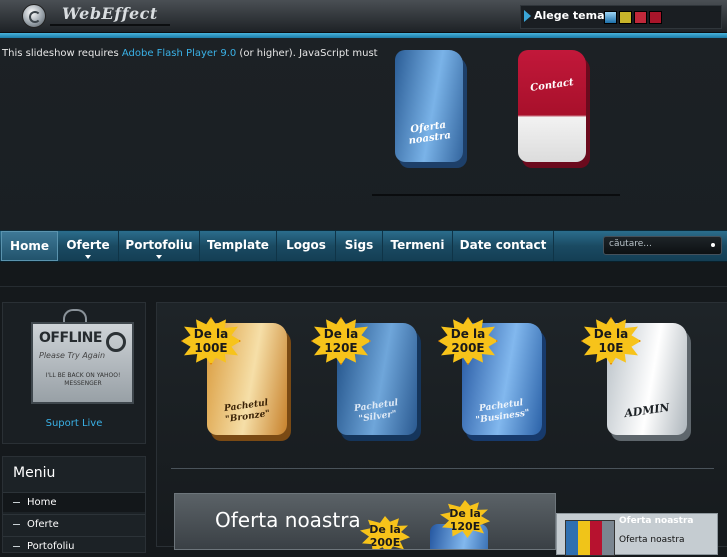 Image resolution: width=727 pixels, height=557 pixels. What do you see at coordinates (34, 473) in the screenshot?
I see `menu-title: Meniu` at bounding box center [34, 473].